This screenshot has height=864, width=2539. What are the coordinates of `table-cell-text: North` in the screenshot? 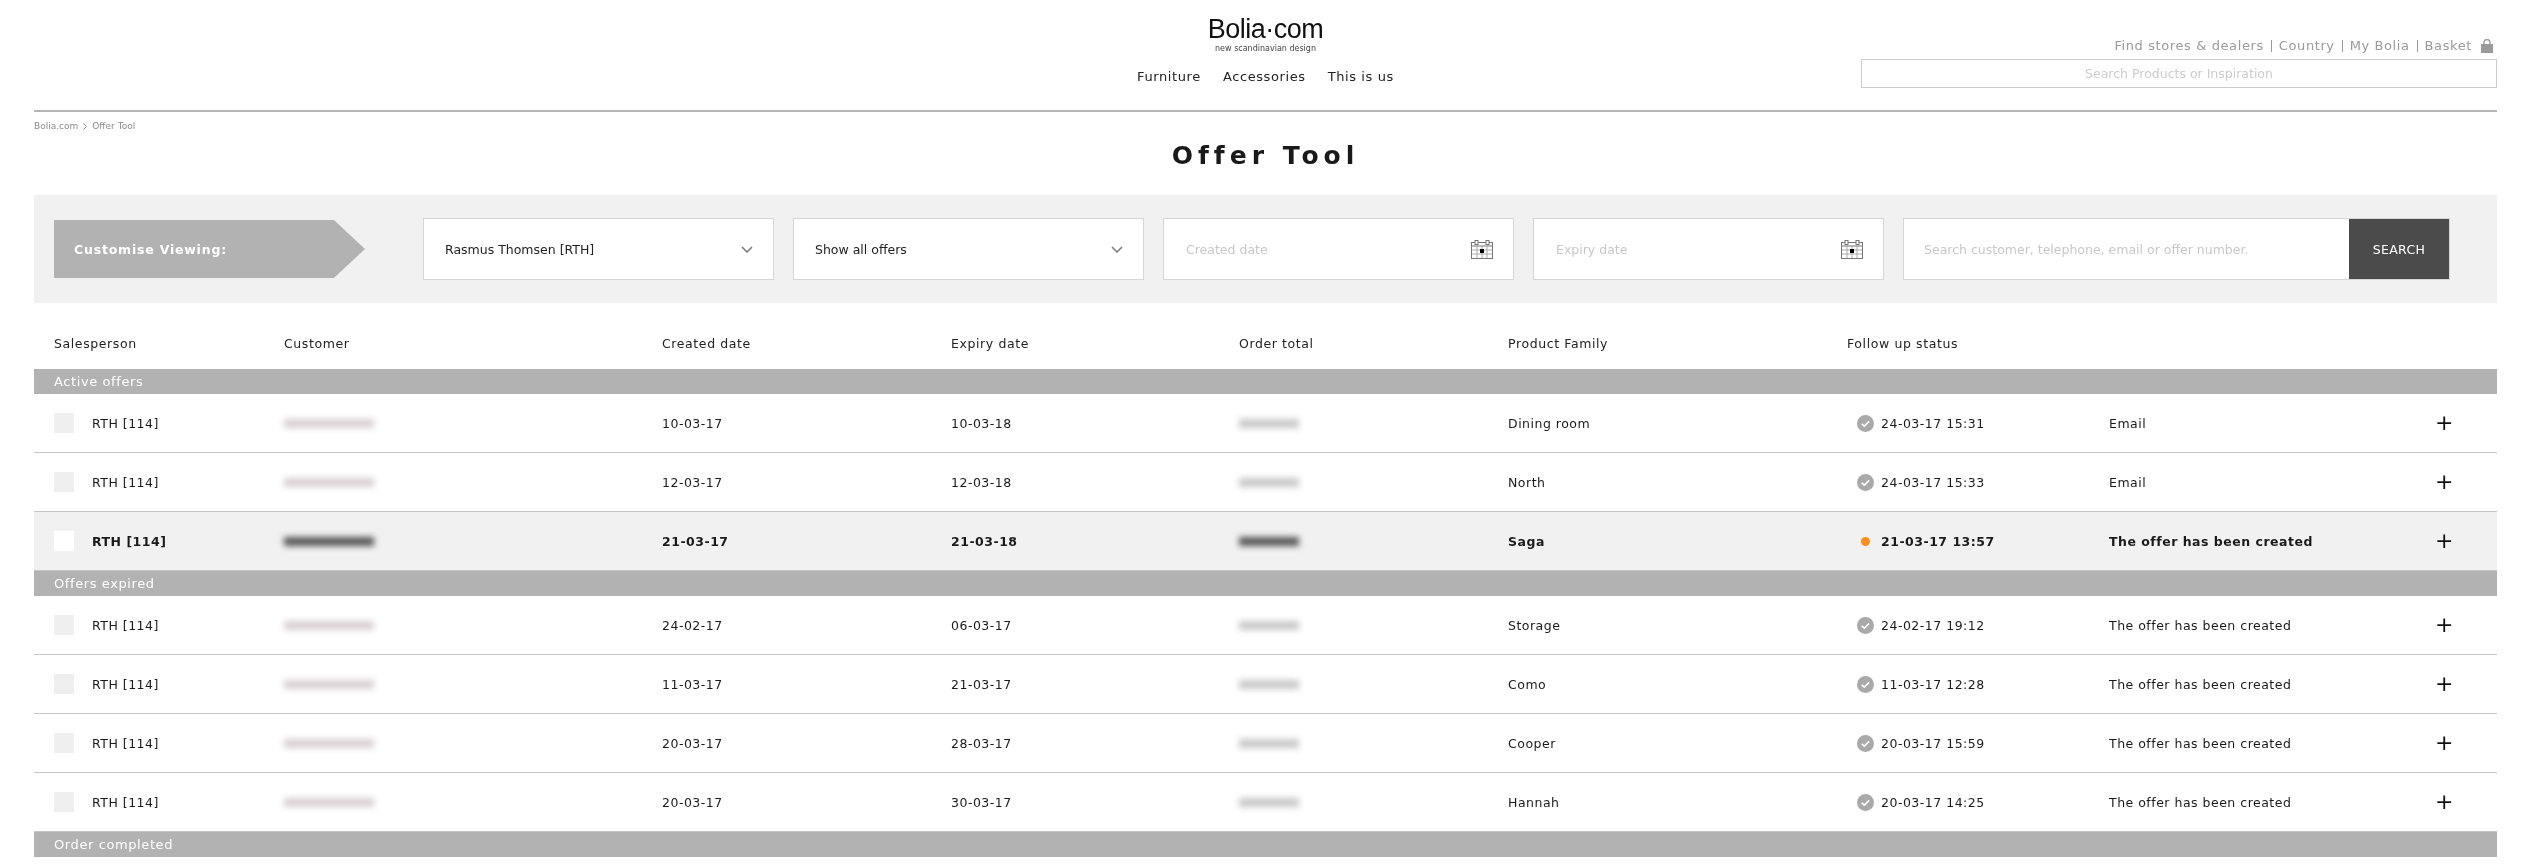 It's located at (1527, 482).